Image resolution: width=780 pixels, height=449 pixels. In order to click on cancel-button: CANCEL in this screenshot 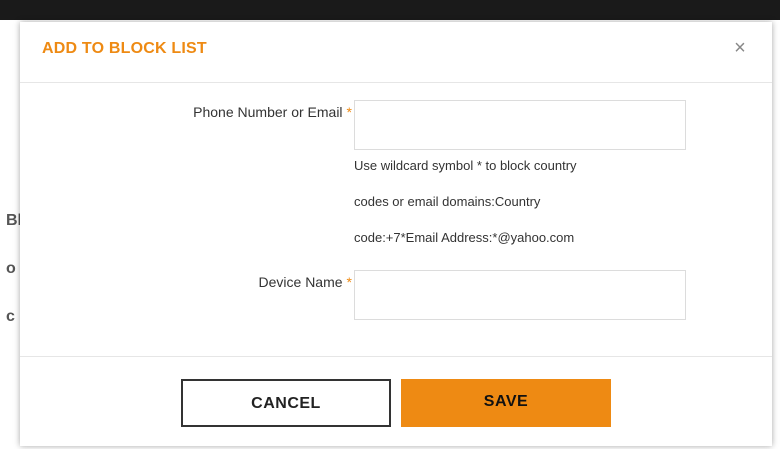, I will do `click(286, 403)`.